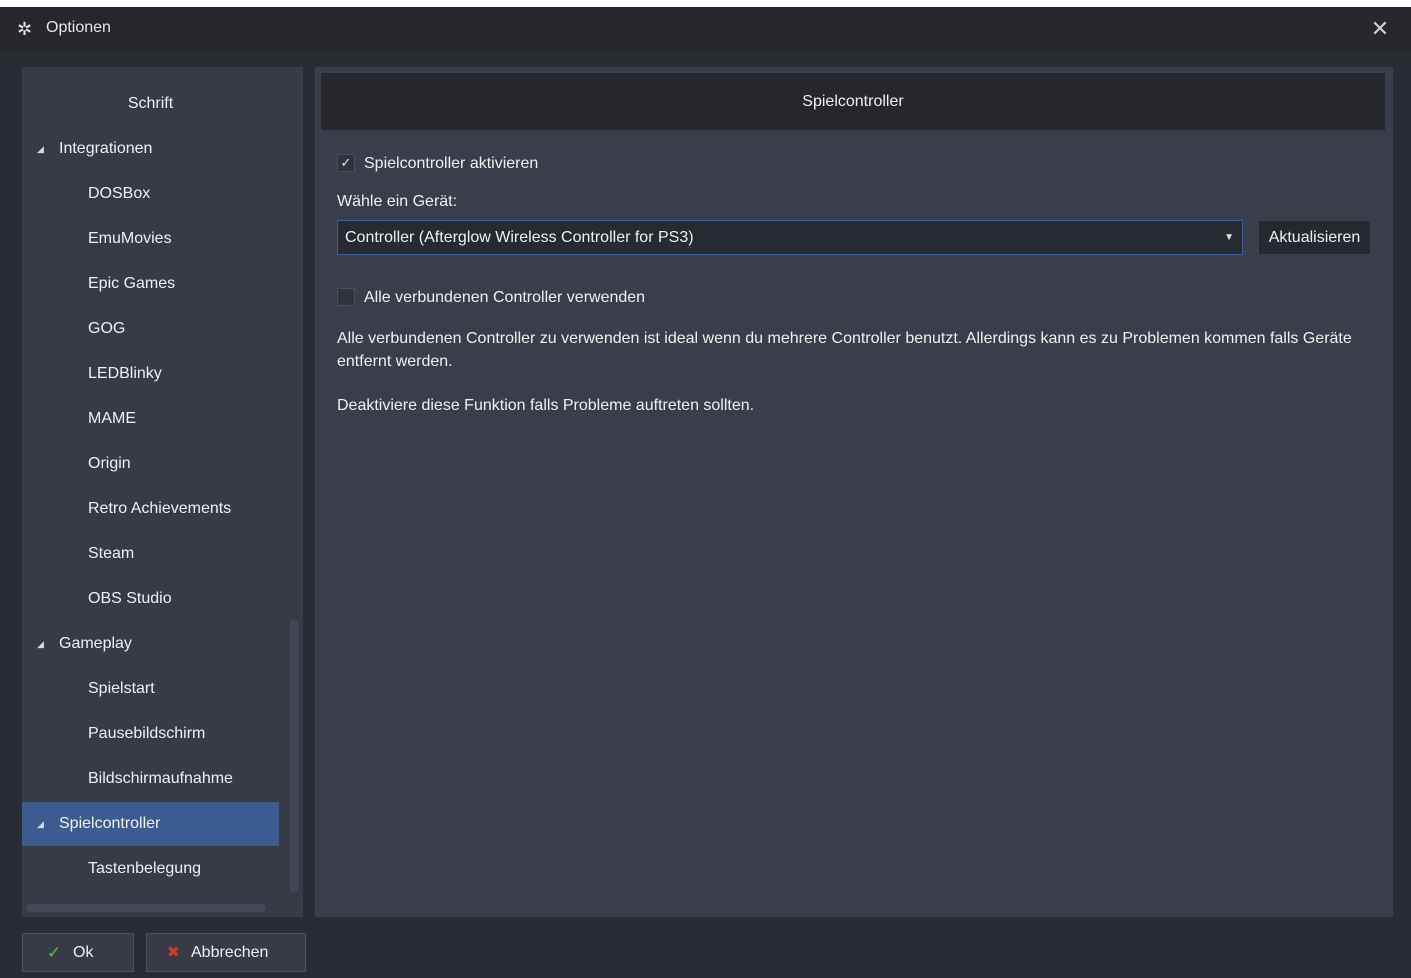 The width and height of the screenshot is (1411, 978). Describe the element at coordinates (451, 163) in the screenshot. I see `checkbox-label: Spielcontroller aktivieren` at that location.